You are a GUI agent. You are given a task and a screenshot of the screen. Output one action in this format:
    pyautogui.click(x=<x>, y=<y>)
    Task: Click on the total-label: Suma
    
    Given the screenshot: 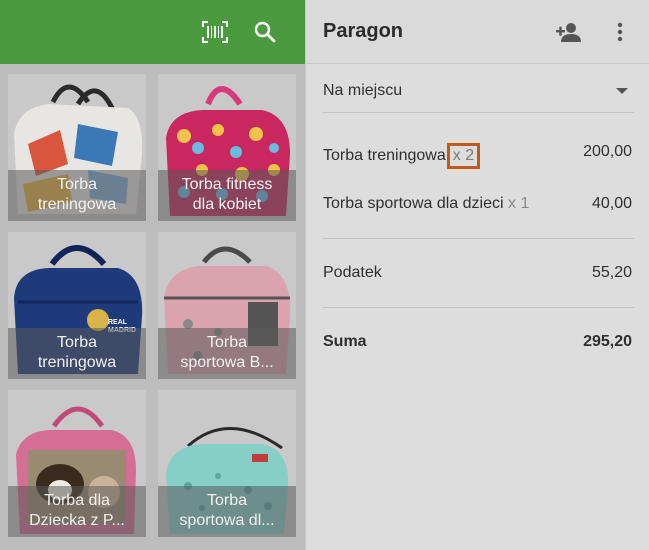 What is the action you would take?
    pyautogui.click(x=345, y=341)
    